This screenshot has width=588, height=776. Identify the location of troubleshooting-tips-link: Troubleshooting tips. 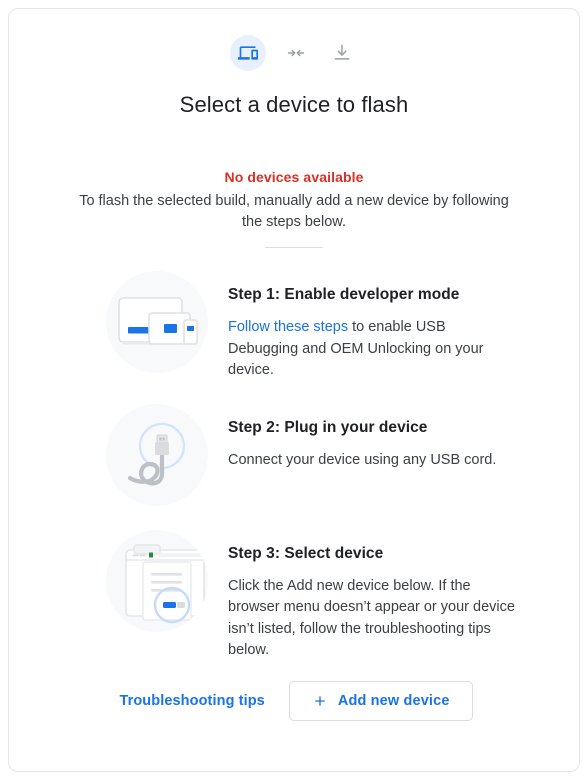
(191, 701).